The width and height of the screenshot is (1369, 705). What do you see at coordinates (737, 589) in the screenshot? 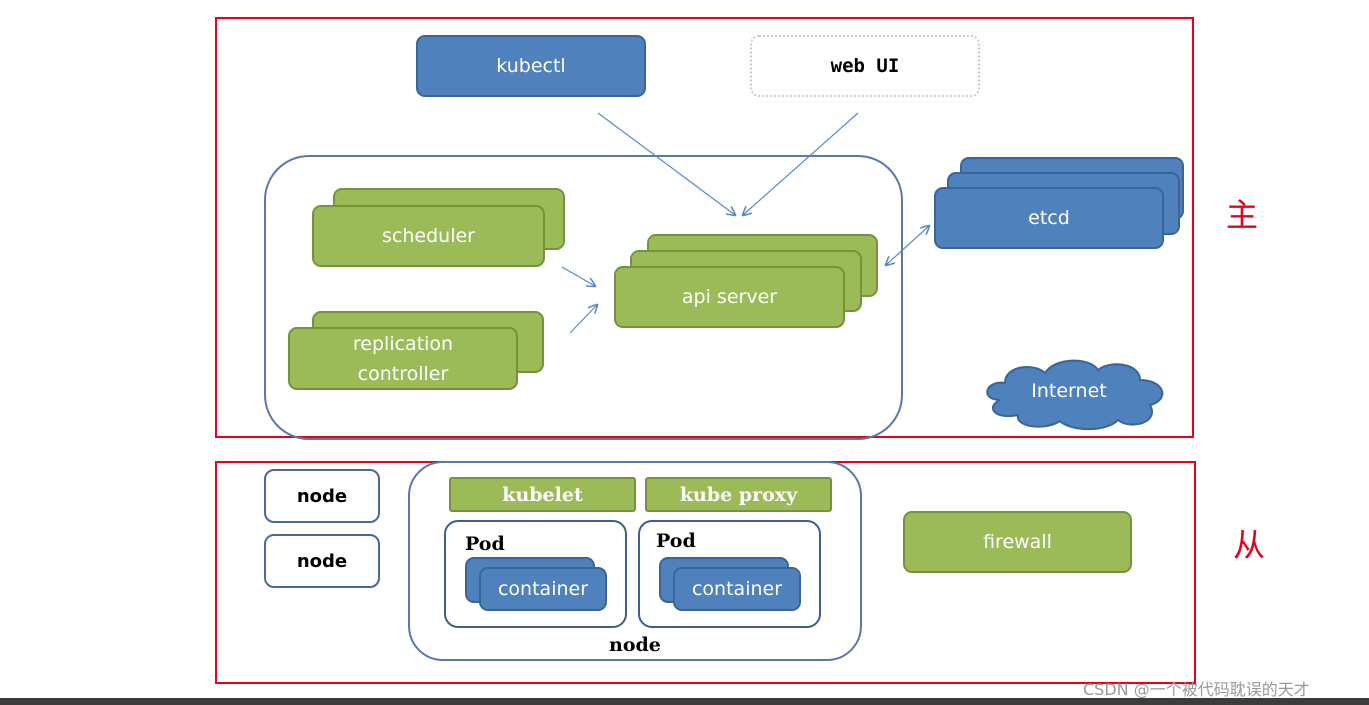
I see `container-box-2: container` at bounding box center [737, 589].